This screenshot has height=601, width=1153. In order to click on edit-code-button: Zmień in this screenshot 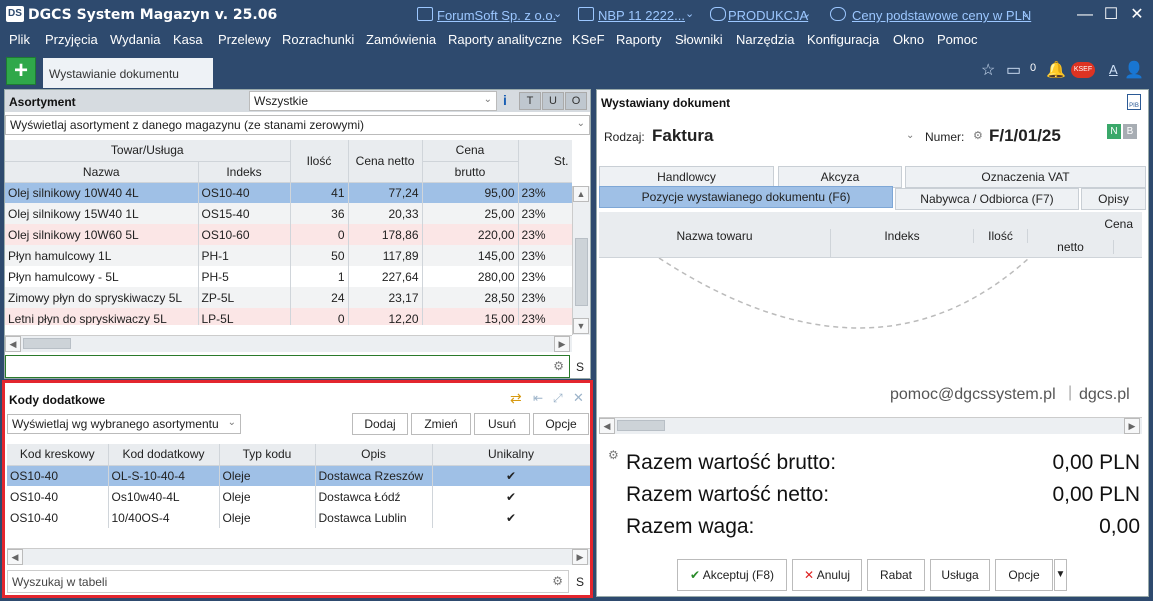, I will do `click(441, 424)`.